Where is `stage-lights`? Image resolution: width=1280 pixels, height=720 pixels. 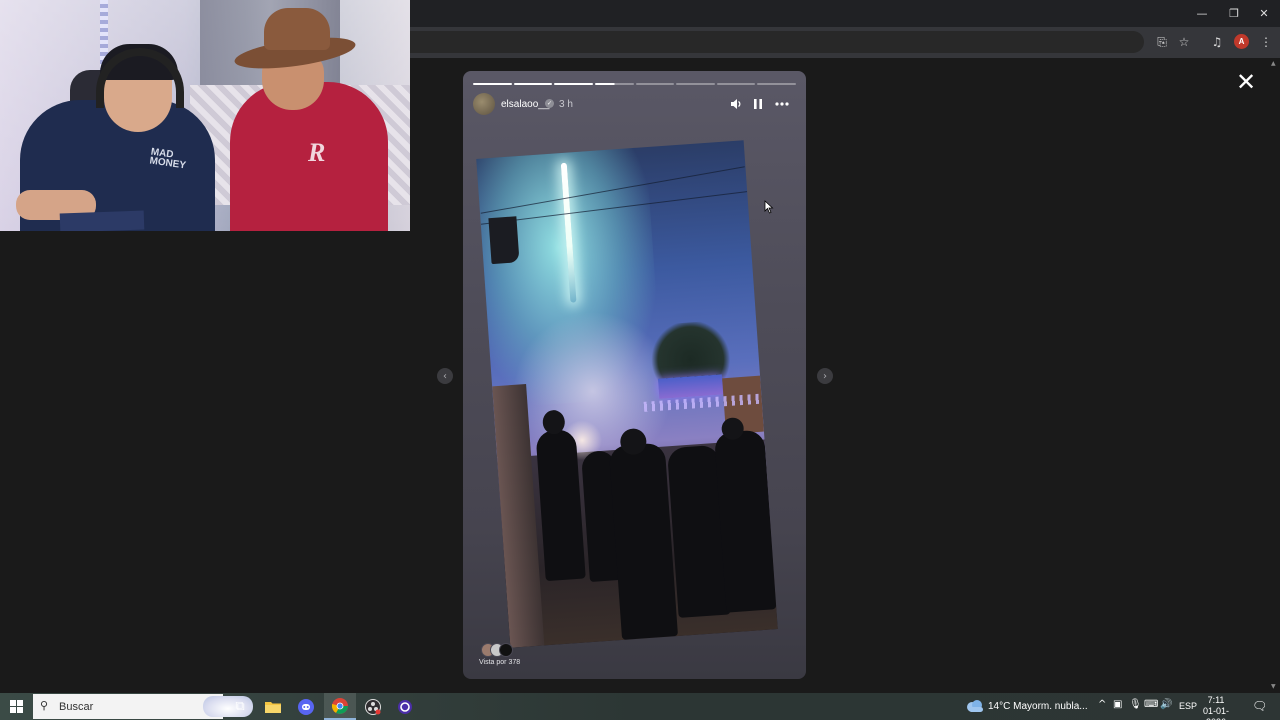 stage-lights is located at coordinates (691, 386).